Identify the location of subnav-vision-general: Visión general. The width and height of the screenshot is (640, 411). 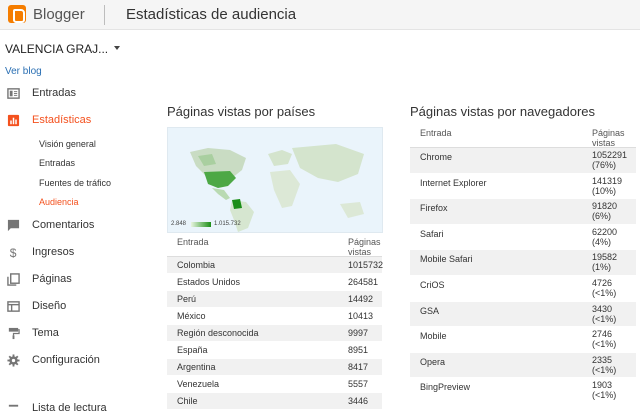
(67, 144).